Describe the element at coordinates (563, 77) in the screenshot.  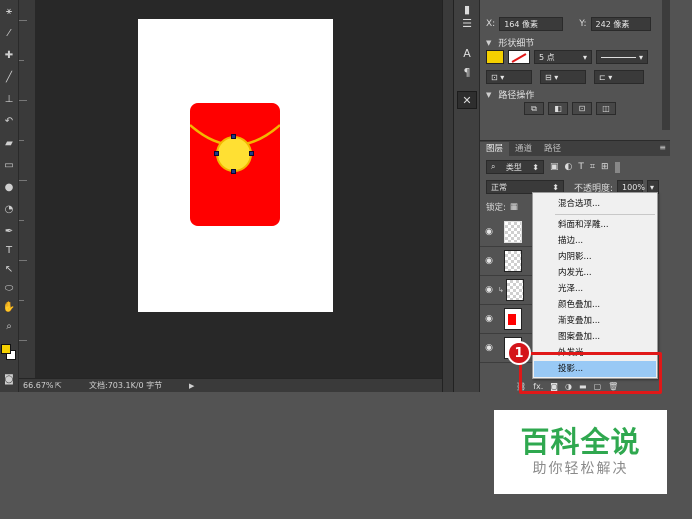
I see `stroke-caps-dropdown: ⊟ ▾` at that location.